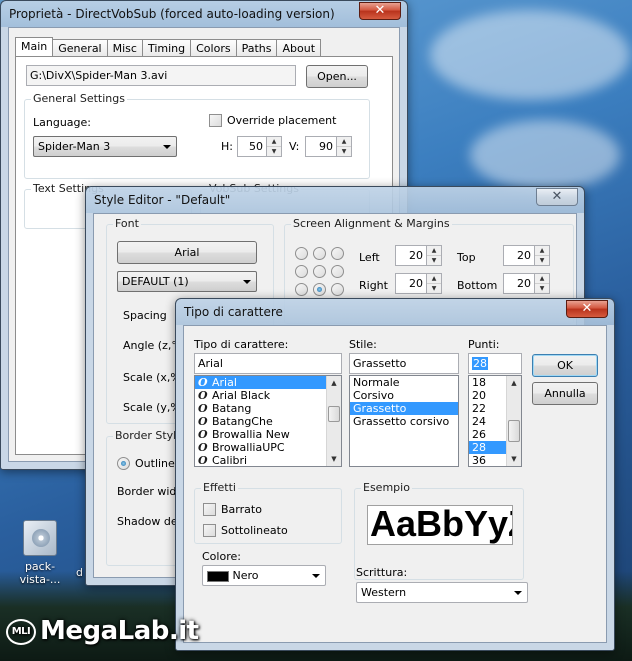  Describe the element at coordinates (373, 285) in the screenshot. I see `right-margin-label: Right` at that location.